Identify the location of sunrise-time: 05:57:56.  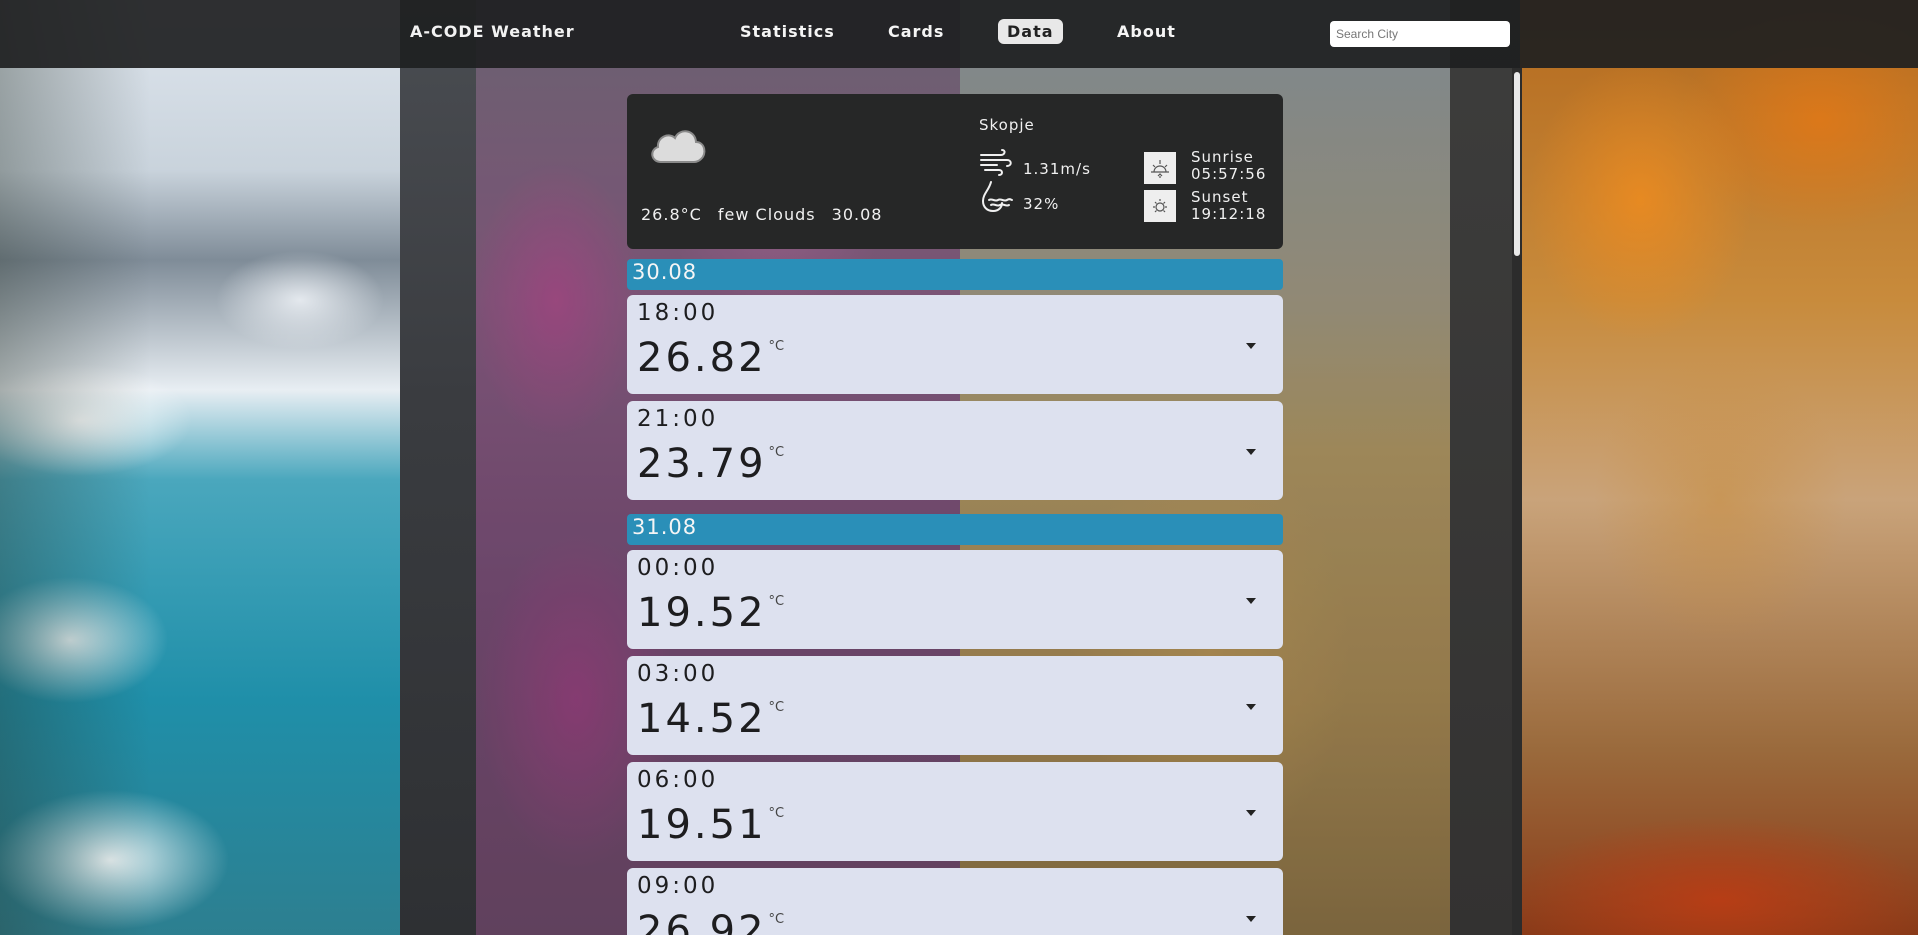
(1229, 174).